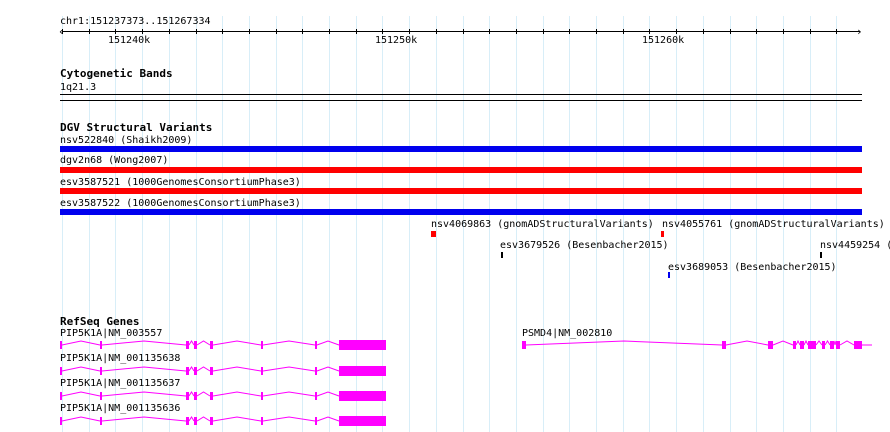  Describe the element at coordinates (120, 383) in the screenshot. I see `gene-label: PIP5K1A|NM_001135637` at that location.